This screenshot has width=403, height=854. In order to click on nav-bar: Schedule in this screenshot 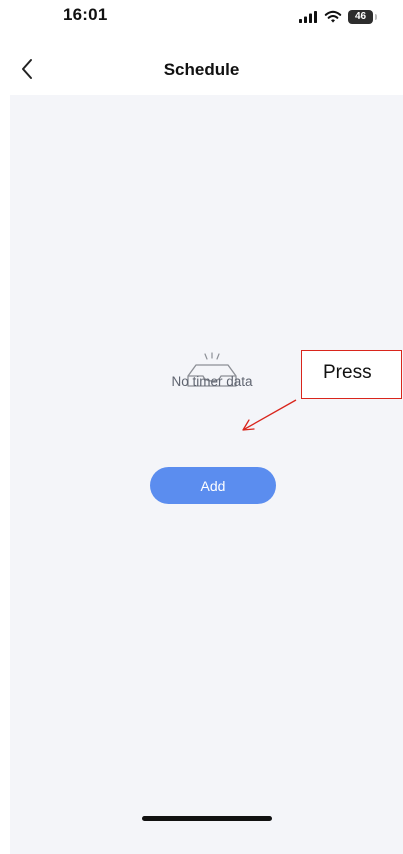, I will do `click(201, 64)`.